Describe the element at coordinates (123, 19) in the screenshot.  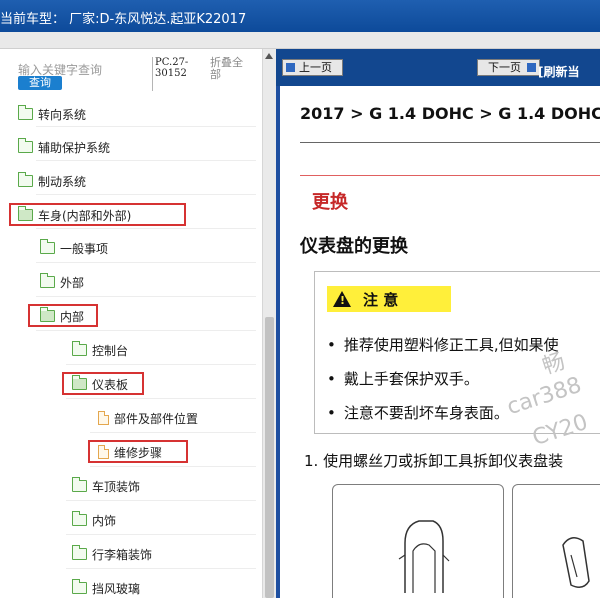
I see `current-model-title: 当前车型： 厂家:D-东风悦达.起亚K22017` at that location.